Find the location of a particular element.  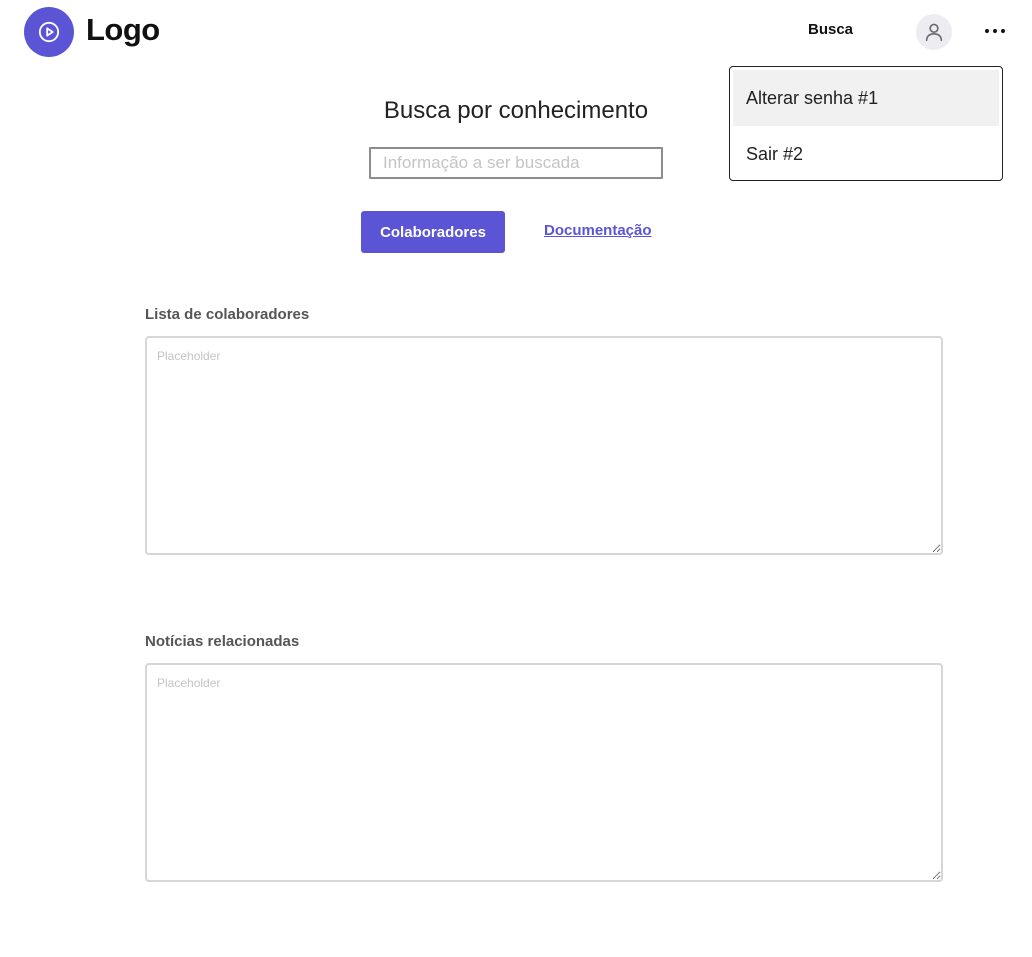

logo-text: Logo is located at coordinates (123, 30).